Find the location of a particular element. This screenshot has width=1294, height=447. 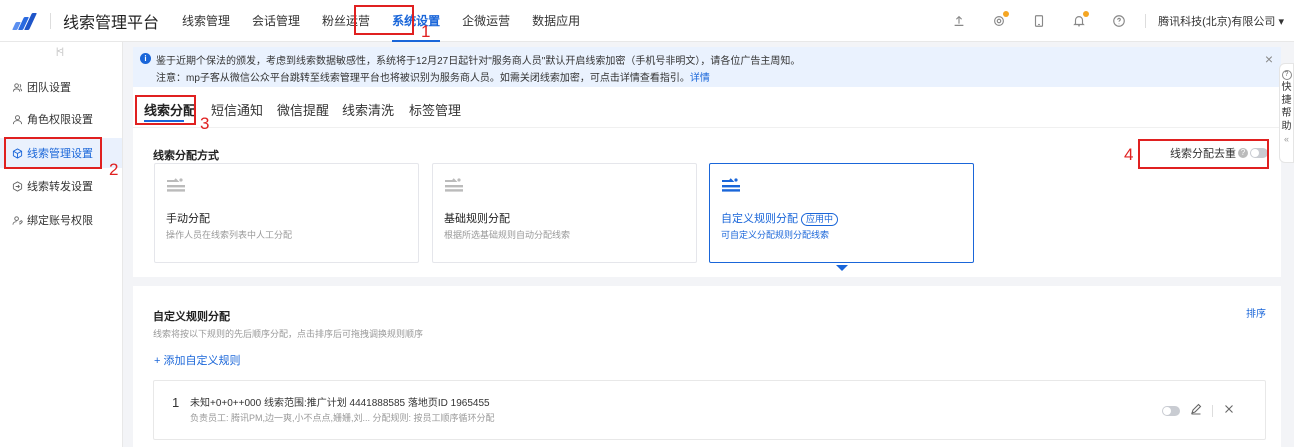

chevron-left-icon: « is located at coordinates (1286, 139).